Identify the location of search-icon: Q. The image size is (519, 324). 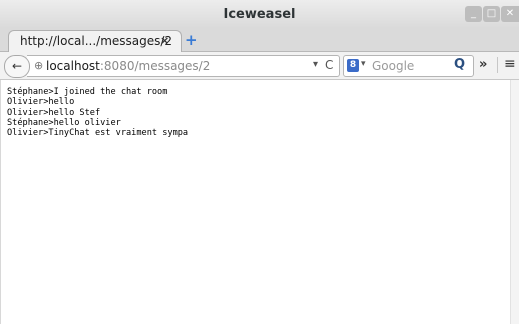
(459, 64).